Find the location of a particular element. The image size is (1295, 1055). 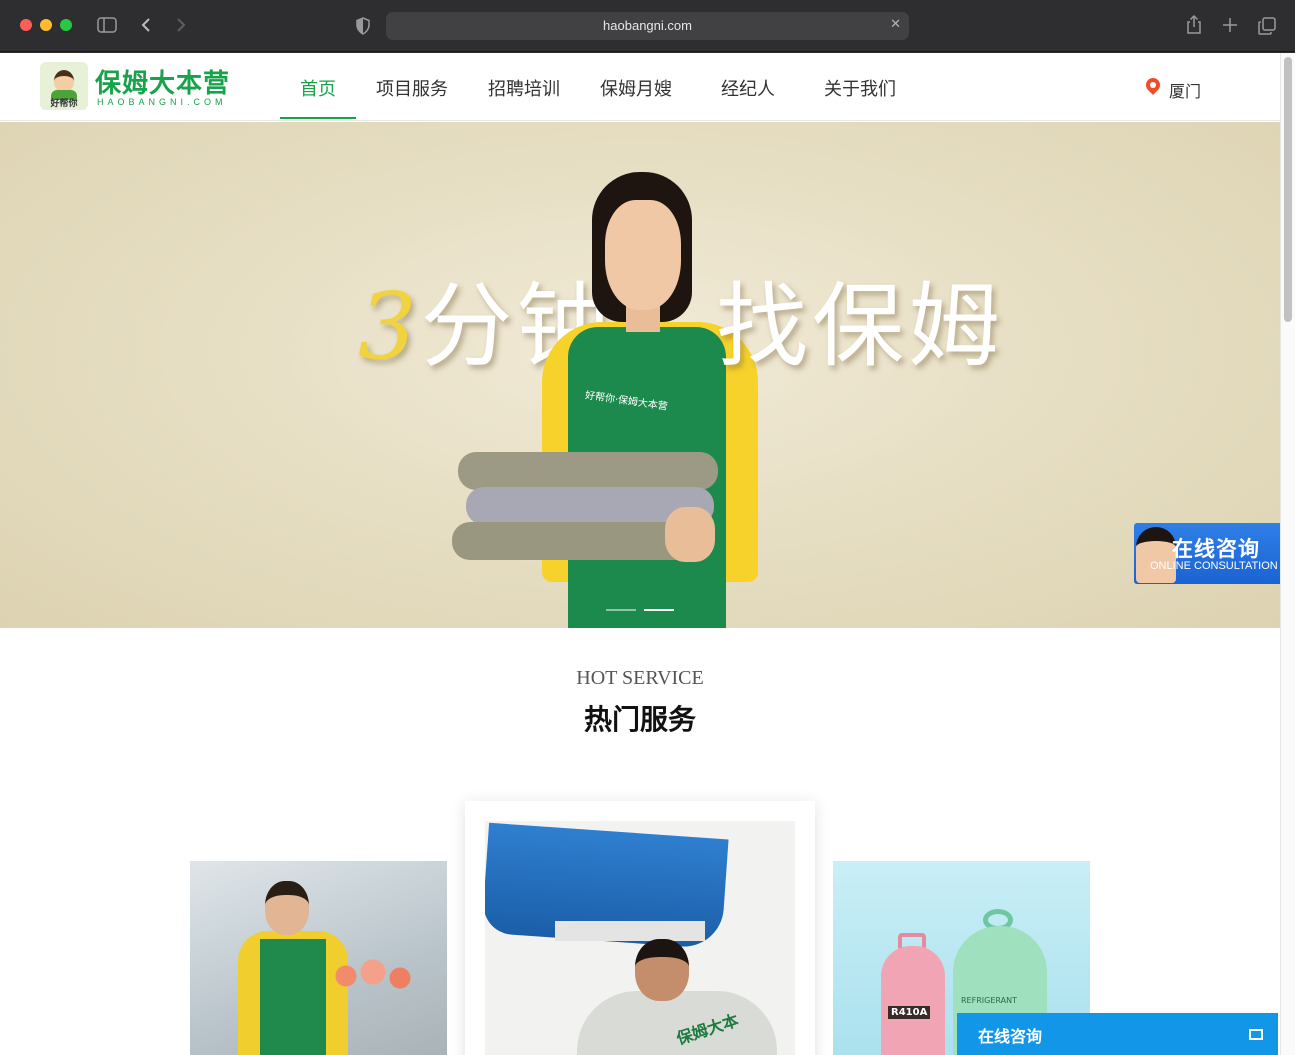

pink-tank-label: R410A is located at coordinates (909, 1012).